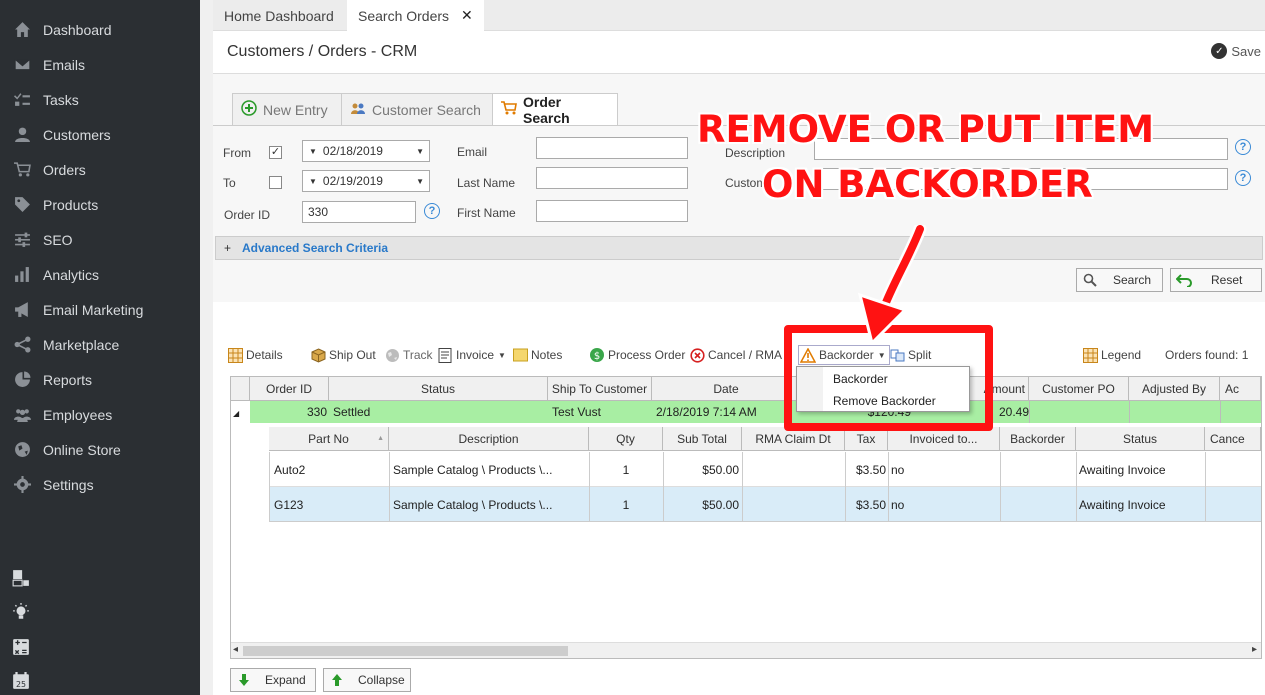  What do you see at coordinates (329, 439) in the screenshot?
I see `column-header-part-no: Part No ▲` at bounding box center [329, 439].